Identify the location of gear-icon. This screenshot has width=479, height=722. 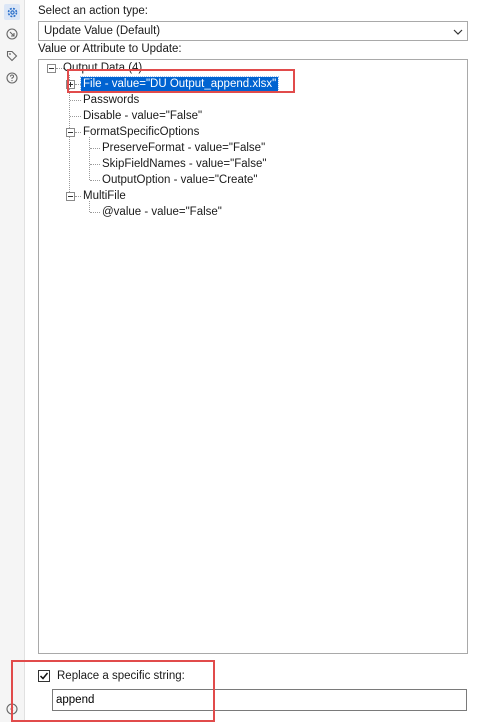
(12, 12).